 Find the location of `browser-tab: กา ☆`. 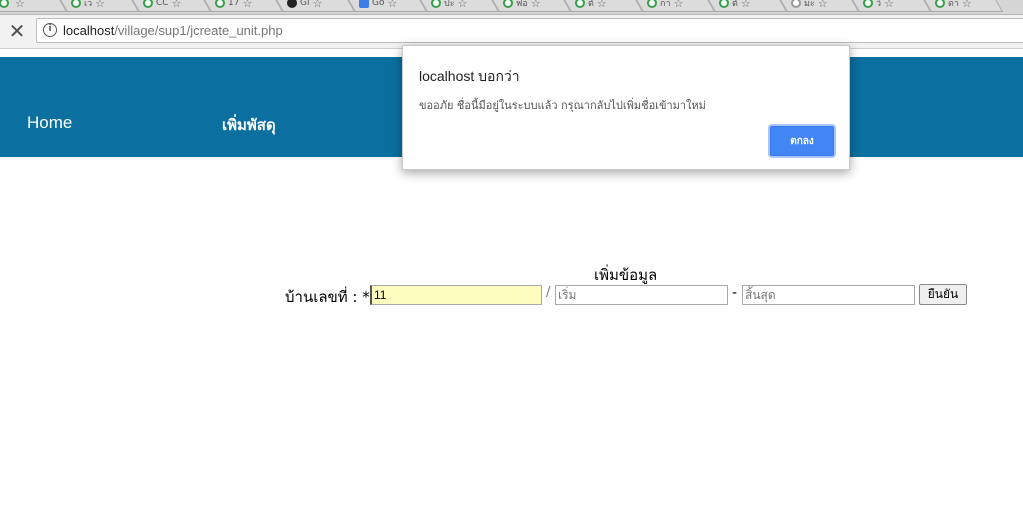

browser-tab: กา ☆ is located at coordinates (674, 6).